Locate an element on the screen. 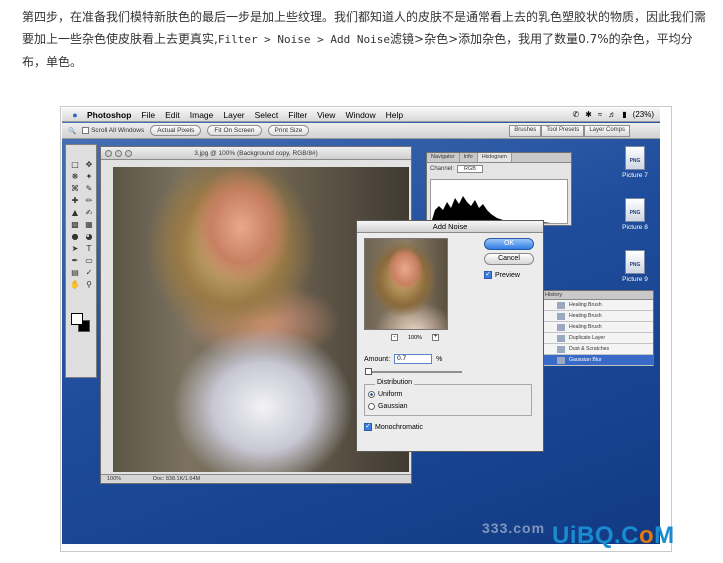  menu-help: Help is located at coordinates (394, 115).